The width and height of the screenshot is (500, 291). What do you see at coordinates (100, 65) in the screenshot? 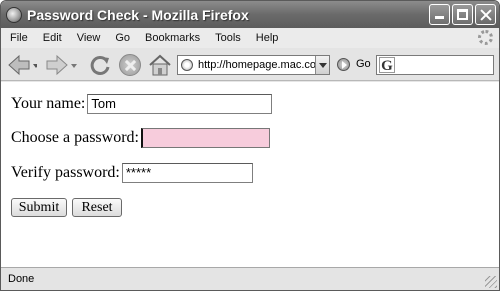
I see `reload-icon` at bounding box center [100, 65].